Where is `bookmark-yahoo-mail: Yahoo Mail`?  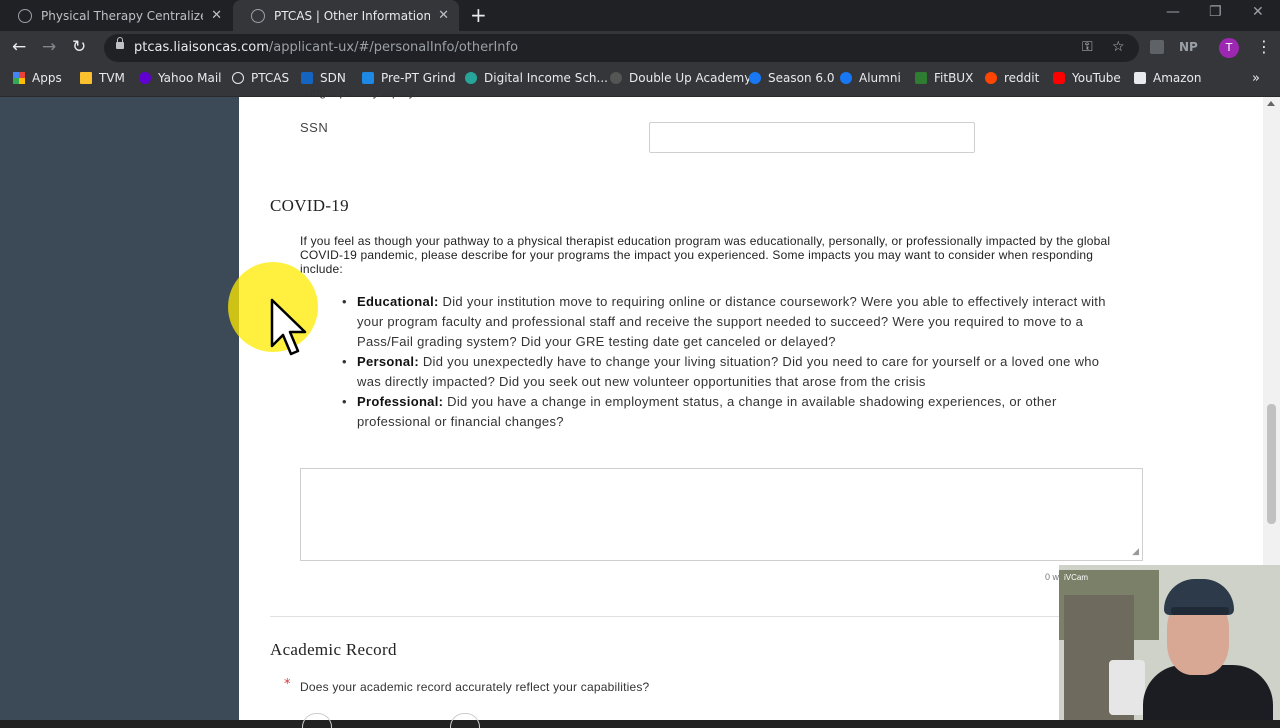 bookmark-yahoo-mail: Yahoo Mail is located at coordinates (180, 78).